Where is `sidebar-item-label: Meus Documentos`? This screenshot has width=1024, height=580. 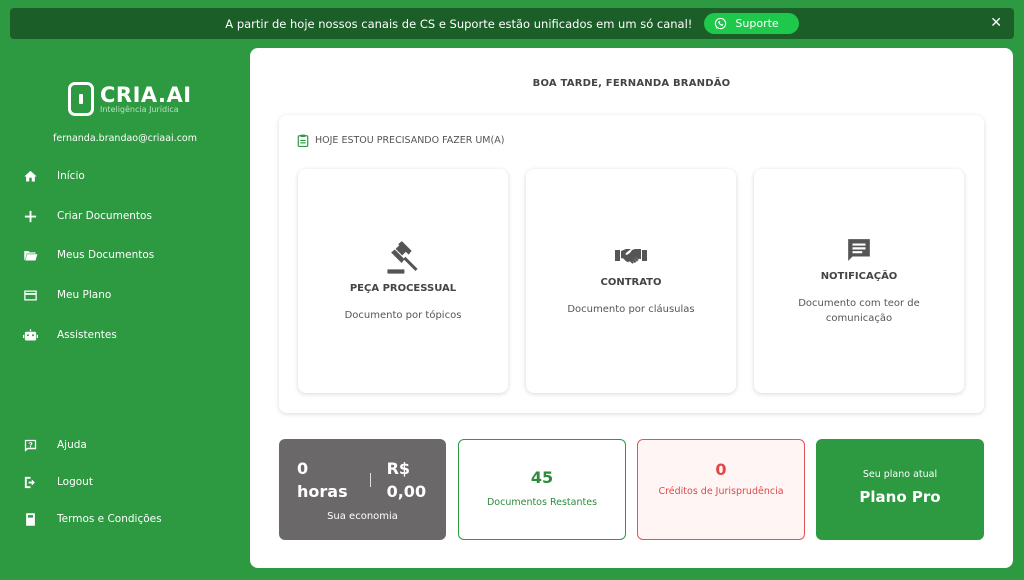 sidebar-item-label: Meus Documentos is located at coordinates (106, 255).